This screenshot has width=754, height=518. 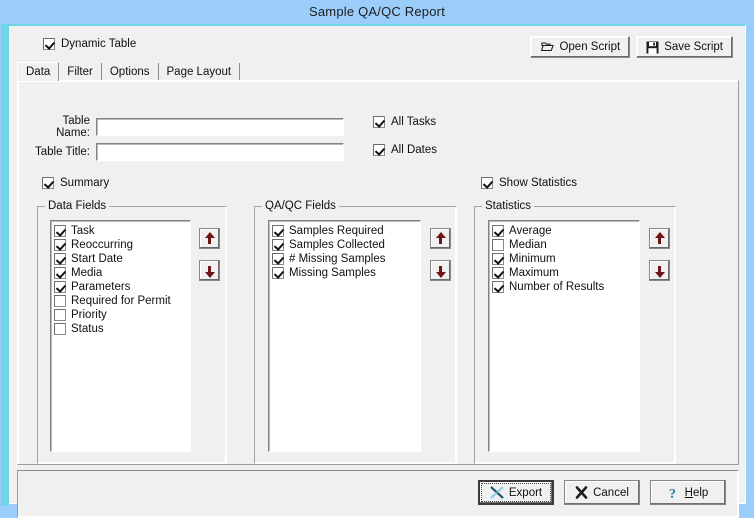 What do you see at coordinates (209, 238) in the screenshot?
I see `data-fields-move-up-button` at bounding box center [209, 238].